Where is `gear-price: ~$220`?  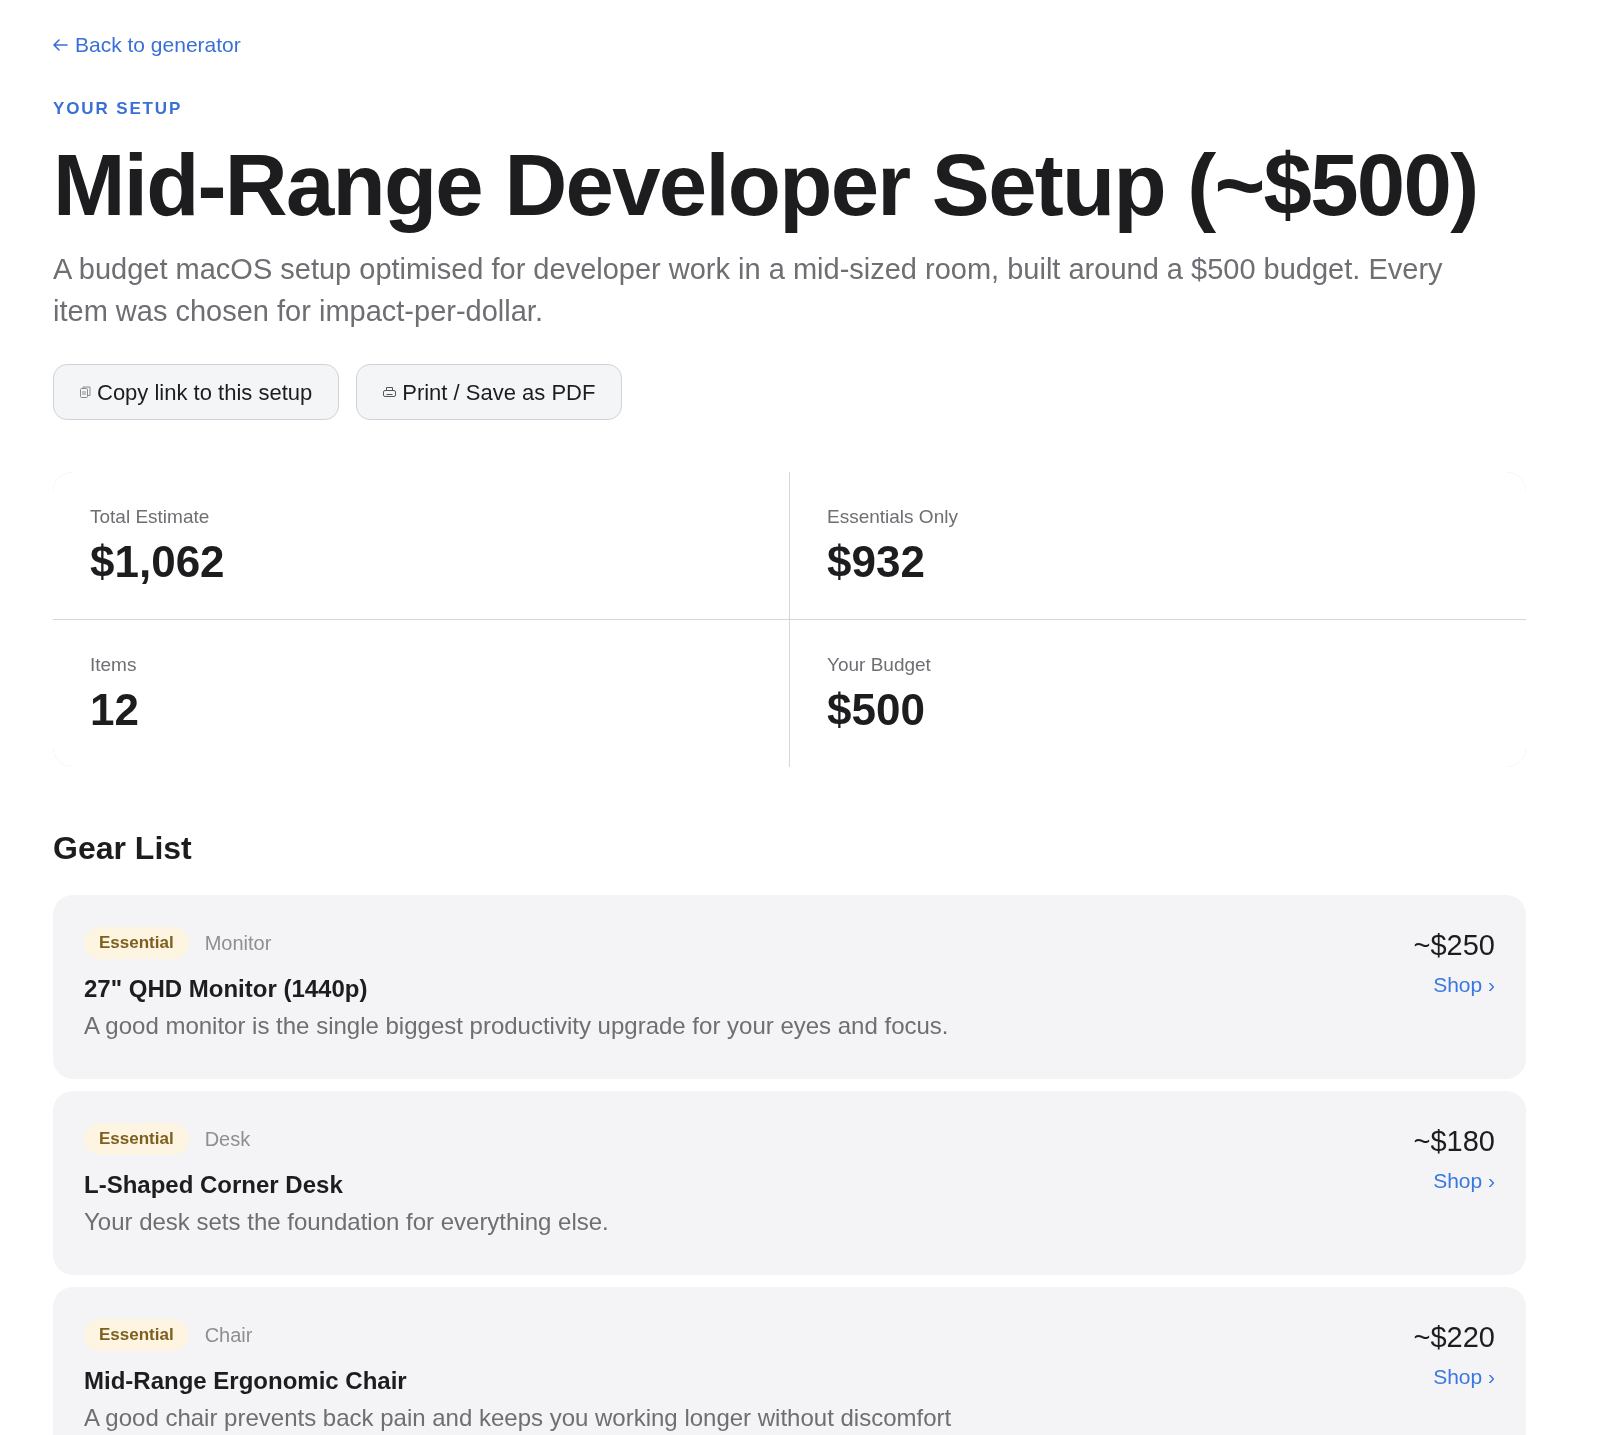 gear-price: ~$220 is located at coordinates (1454, 1337).